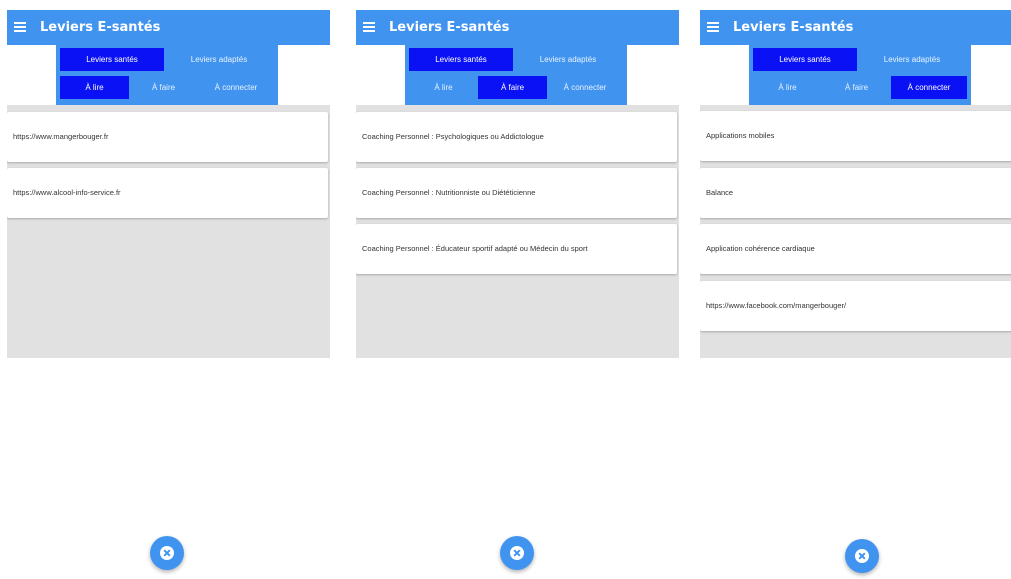 This screenshot has width=1011, height=579. What do you see at coordinates (855, 136) in the screenshot?
I see `list-item: Applications mobiles` at bounding box center [855, 136].